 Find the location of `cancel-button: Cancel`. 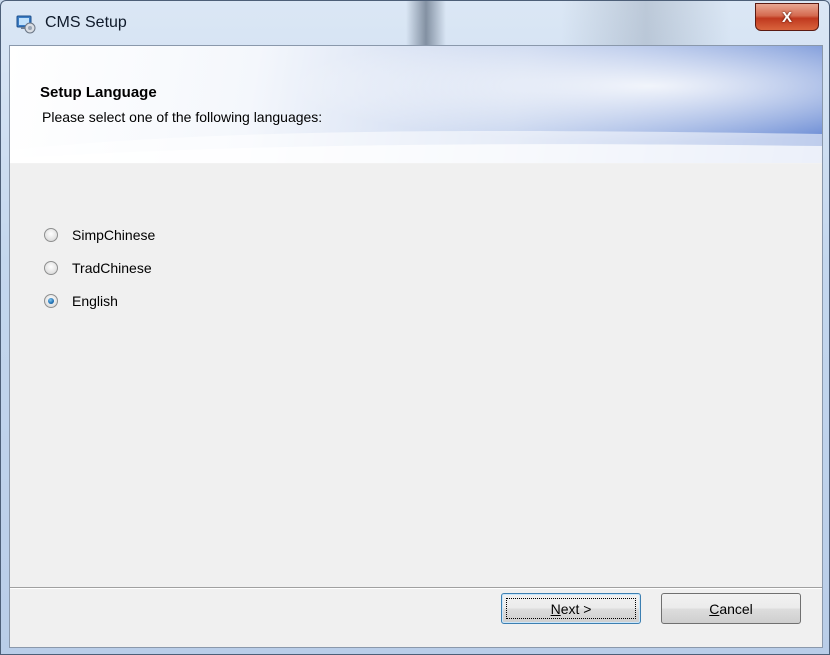

cancel-button: Cancel is located at coordinates (731, 608).